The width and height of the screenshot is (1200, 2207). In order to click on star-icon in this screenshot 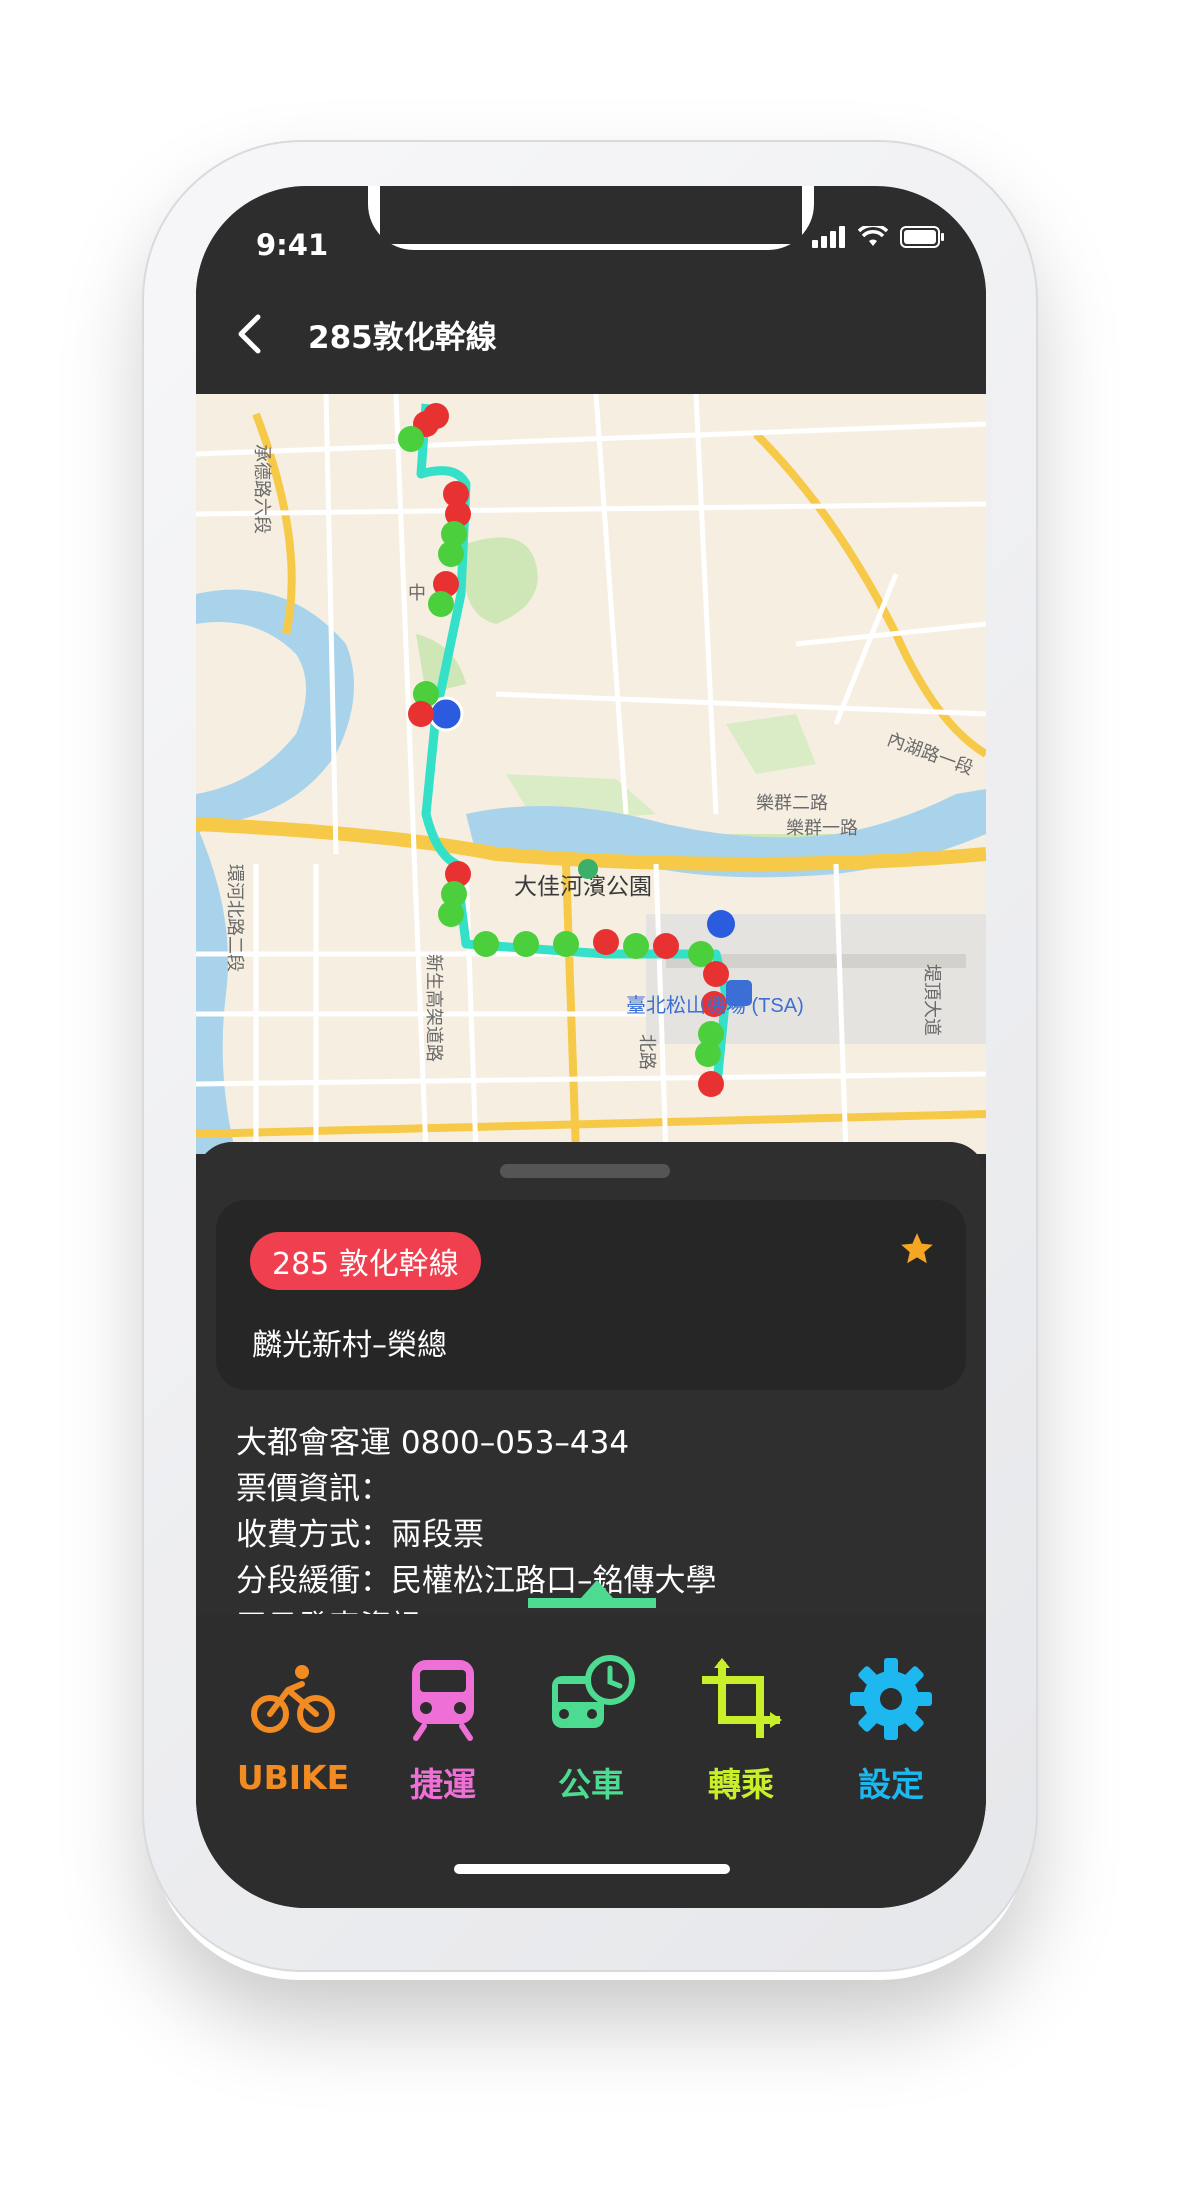, I will do `click(917, 1248)`.